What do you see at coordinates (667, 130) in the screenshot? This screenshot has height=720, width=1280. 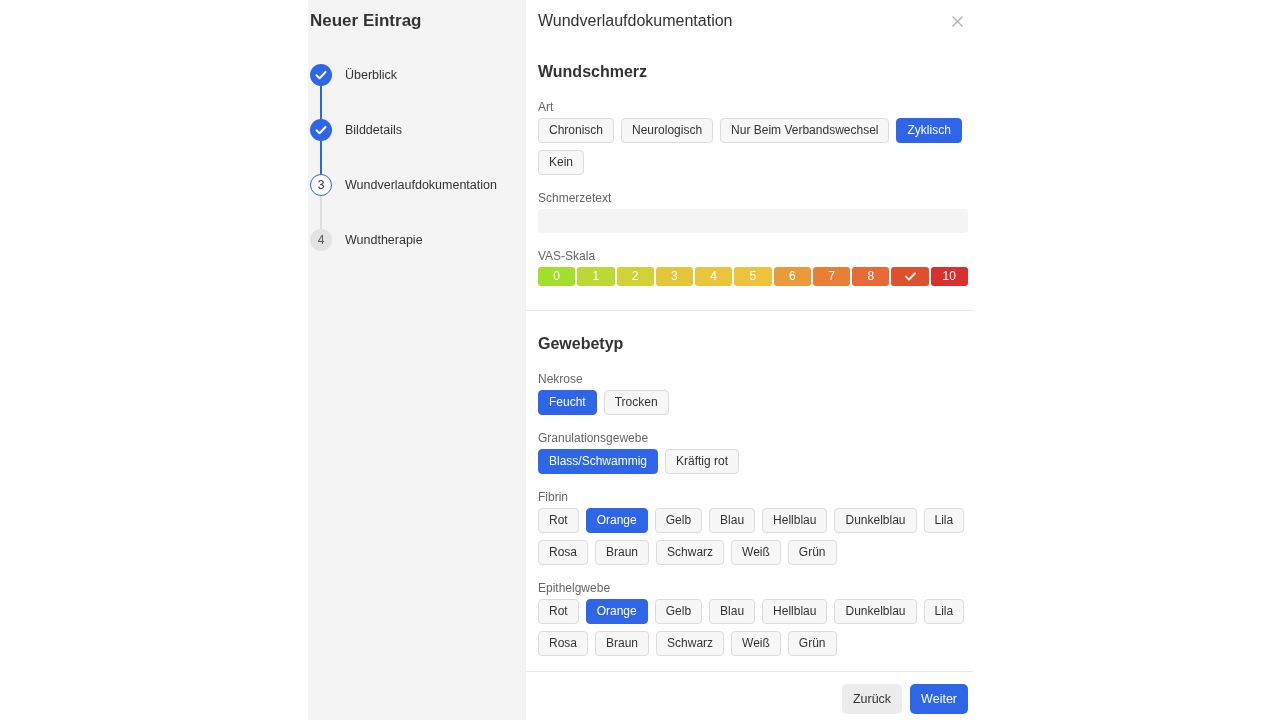 I see `option-chip: Neurologisch` at bounding box center [667, 130].